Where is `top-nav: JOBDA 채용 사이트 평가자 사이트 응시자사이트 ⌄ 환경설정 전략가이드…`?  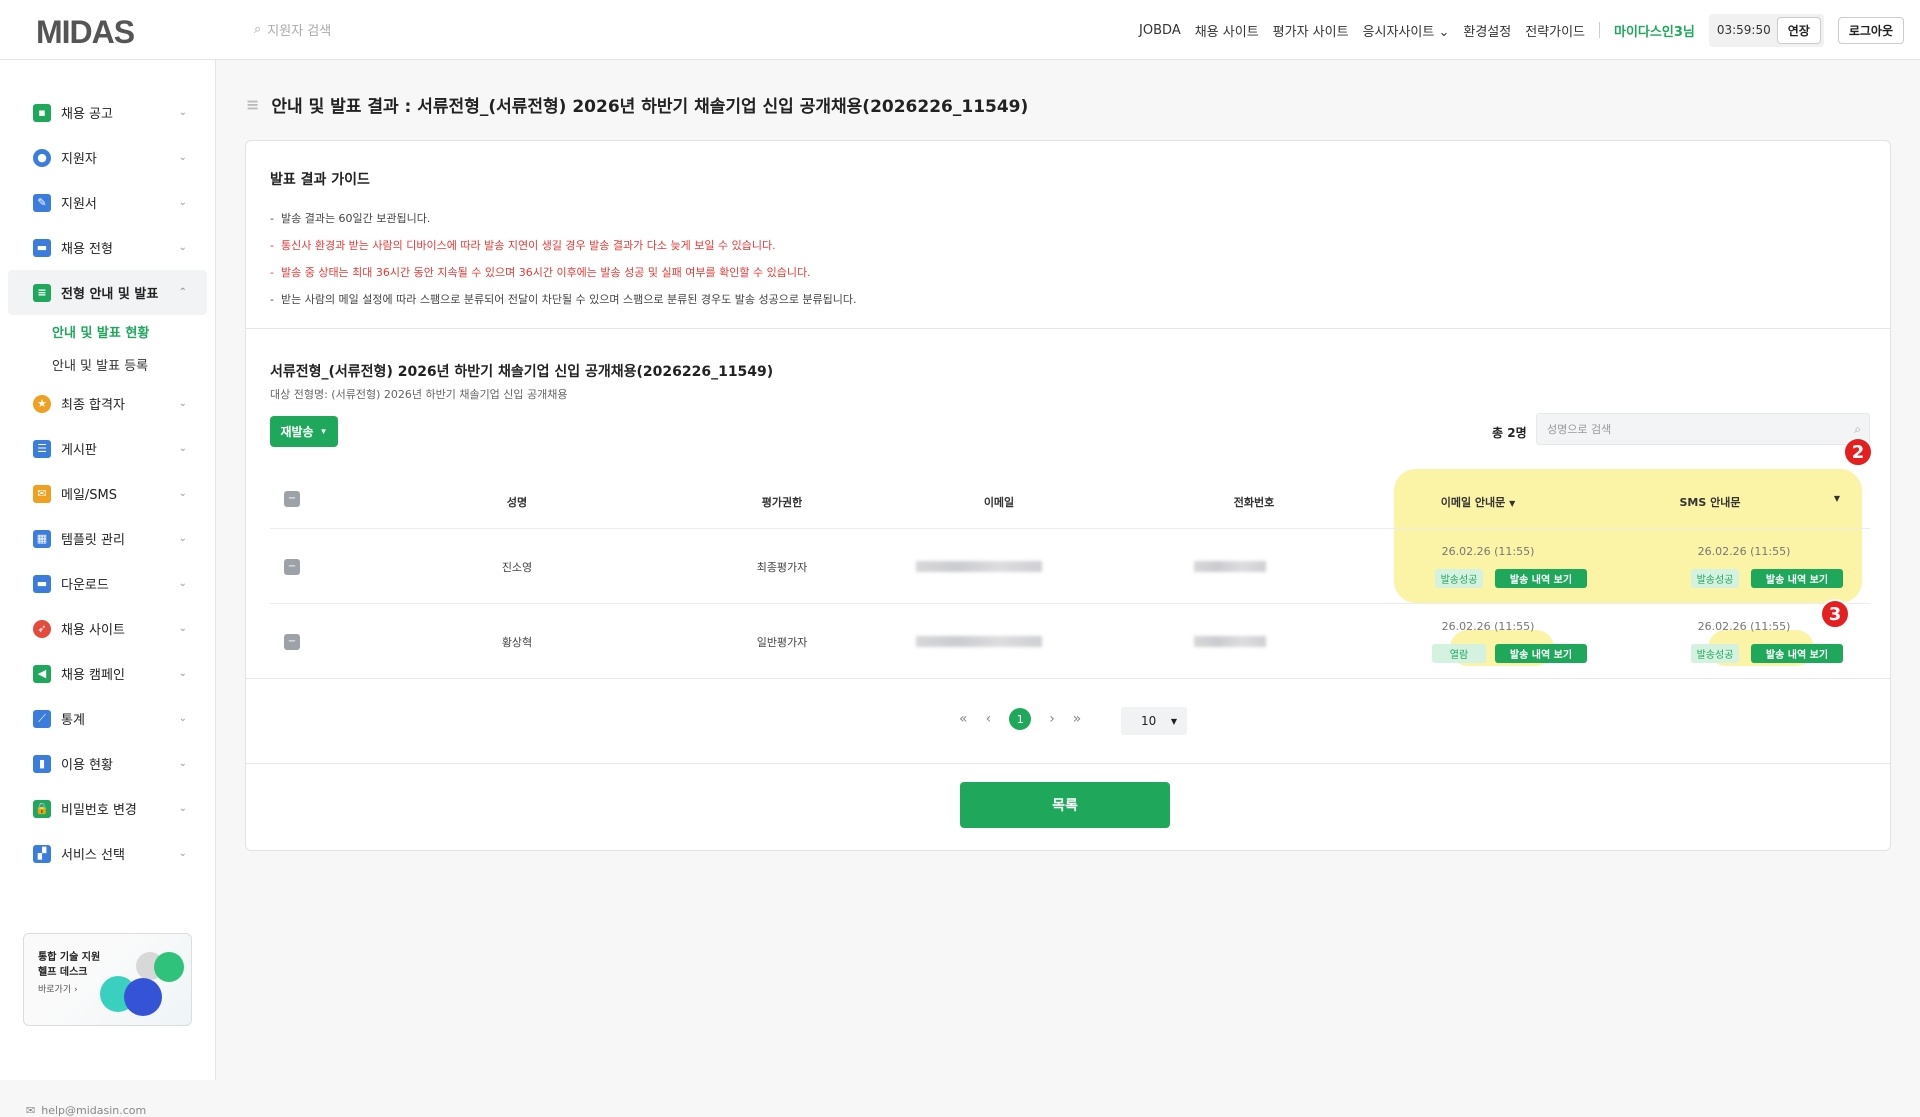 top-nav: JOBDA 채용 사이트 평가자 사이트 응시자사이트 ⌄ 환경설정 전략가이드… is located at coordinates (1521, 30).